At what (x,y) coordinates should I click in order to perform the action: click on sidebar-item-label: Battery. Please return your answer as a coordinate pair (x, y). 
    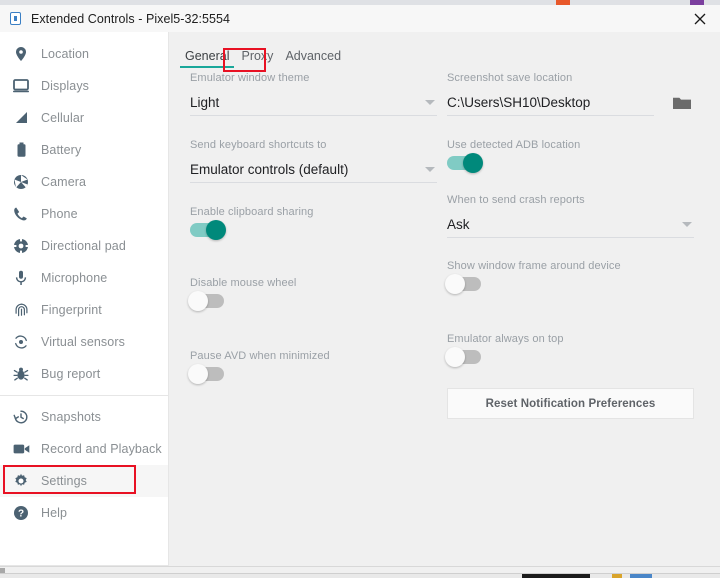
    Looking at the image, I should click on (61, 150).